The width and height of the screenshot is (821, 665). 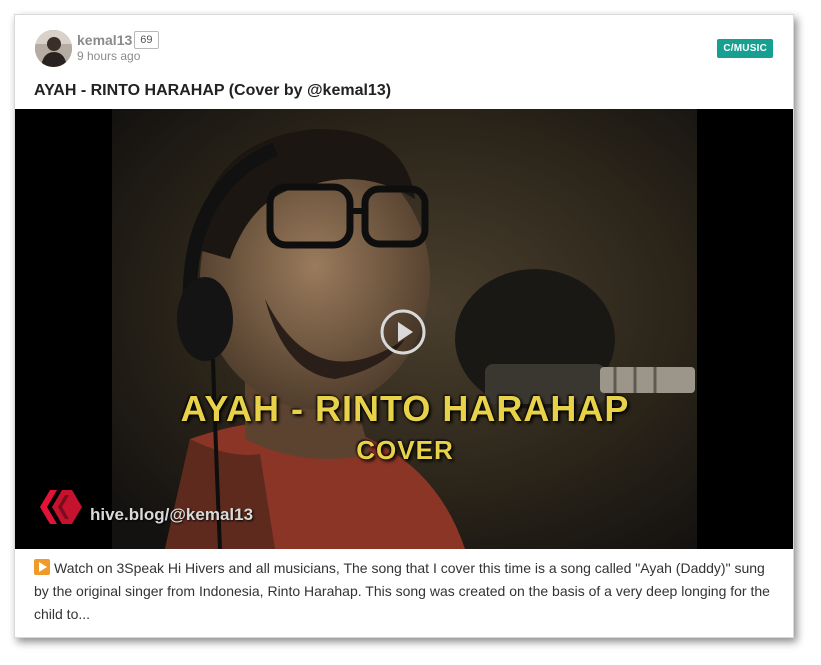 I want to click on play-emoji-icon, so click(x=42, y=567).